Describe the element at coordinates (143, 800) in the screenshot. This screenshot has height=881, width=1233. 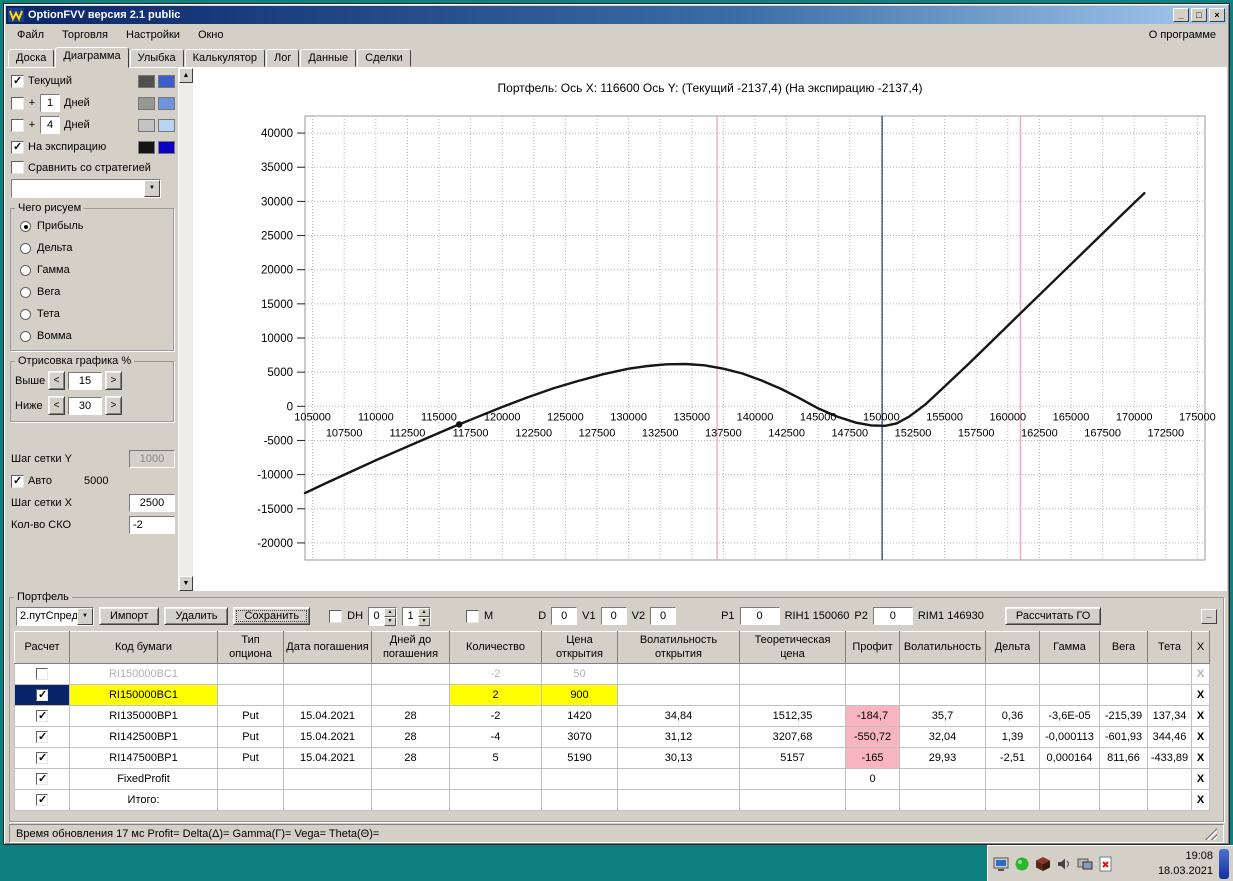
I see `row-code-cell: Итого:` at that location.